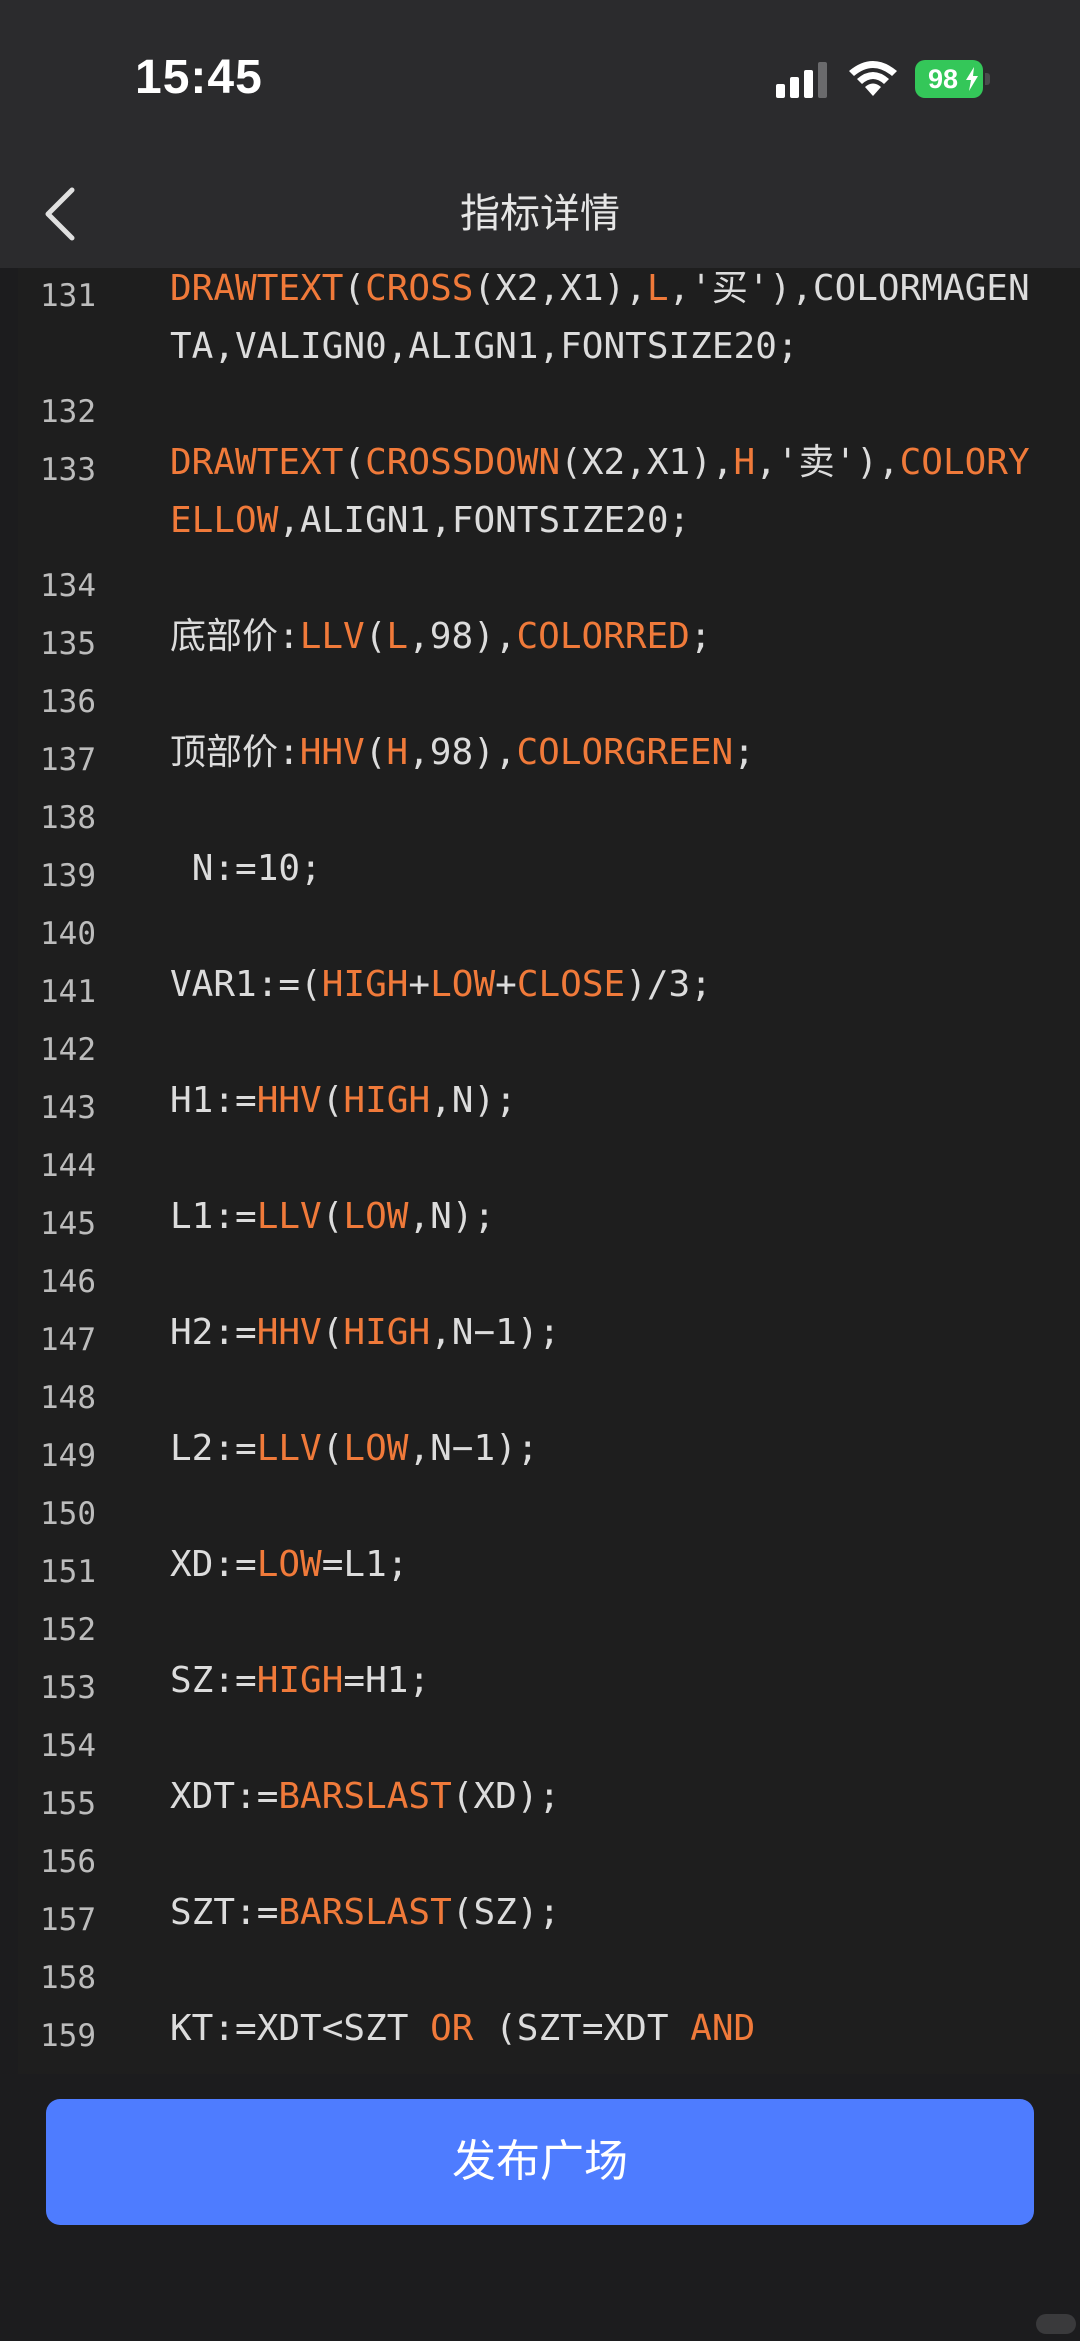 The width and height of the screenshot is (1080, 2341). Describe the element at coordinates (610, 1797) in the screenshot. I see `code-text: XDT:=BARSLAST(XD);` at that location.